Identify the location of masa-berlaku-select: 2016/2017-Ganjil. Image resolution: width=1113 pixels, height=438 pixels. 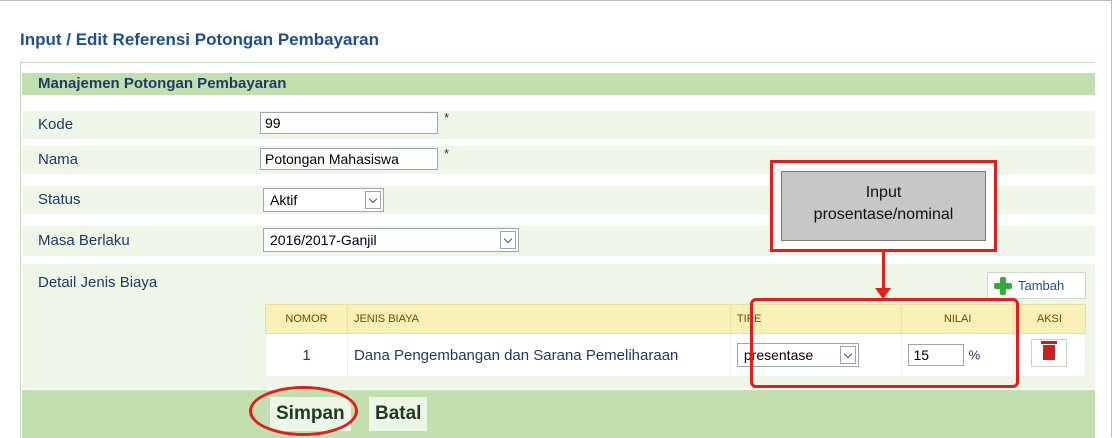
(391, 240).